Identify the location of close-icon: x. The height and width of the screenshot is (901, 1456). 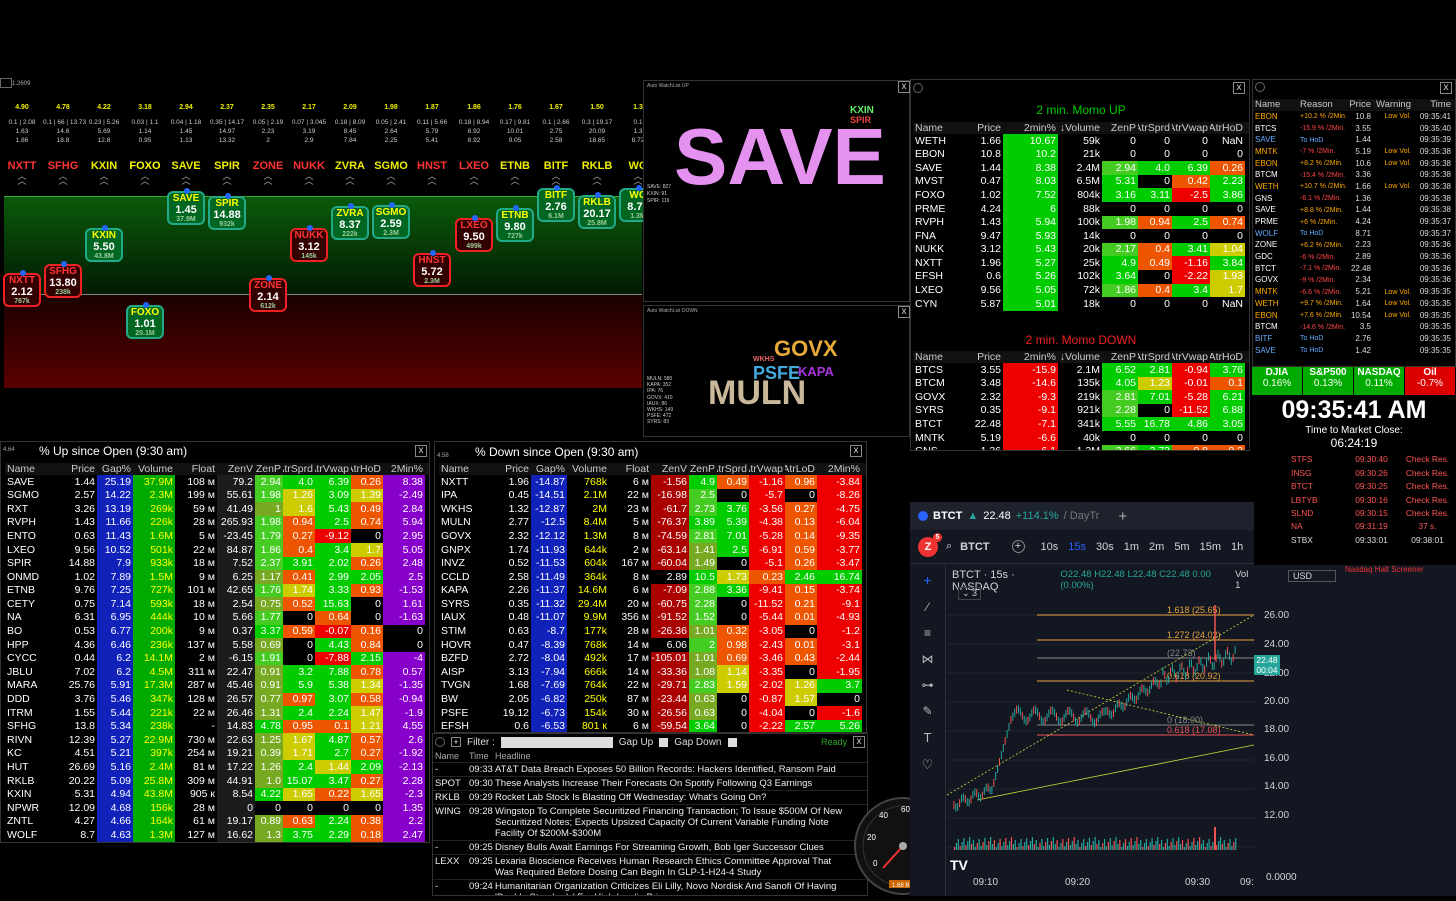
(856, 451).